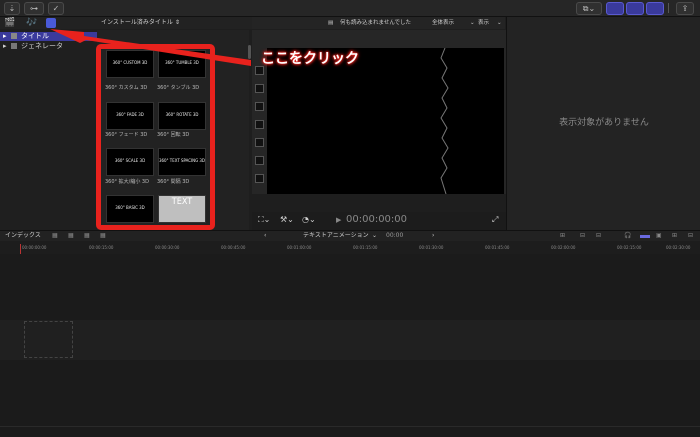 The image size is (700, 437). What do you see at coordinates (310, 59) in the screenshot?
I see `callout-text: ここをクリック` at bounding box center [310, 59].